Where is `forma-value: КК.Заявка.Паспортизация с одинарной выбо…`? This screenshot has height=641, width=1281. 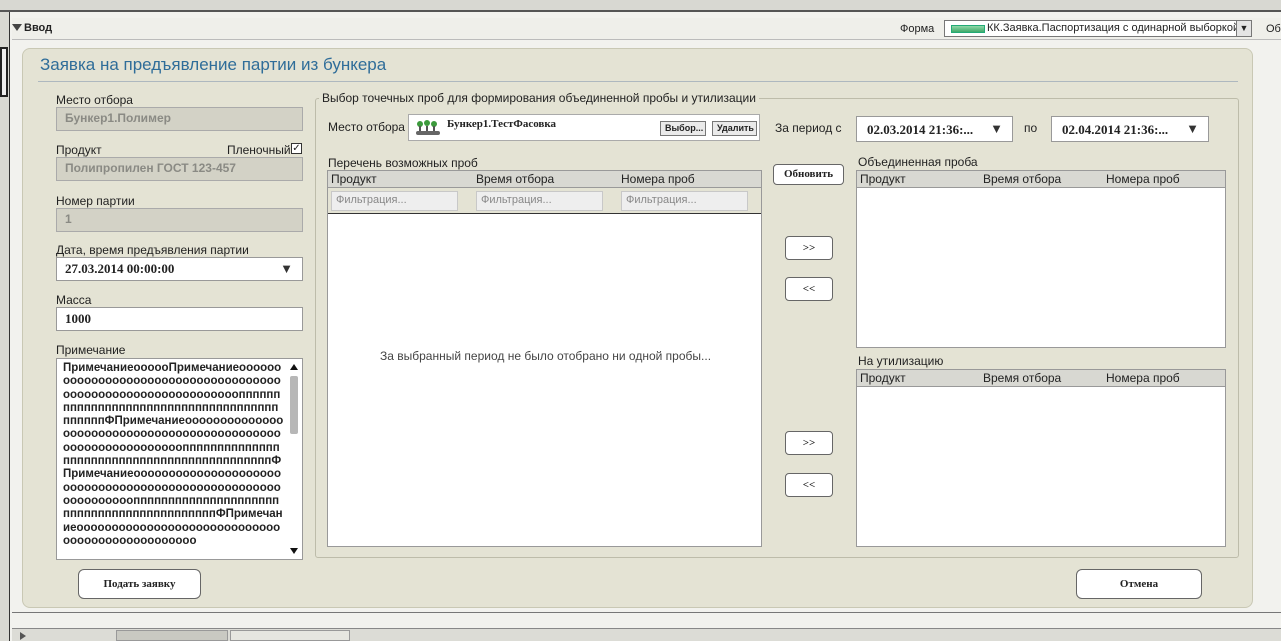
forma-value: КК.Заявка.Паспортизация с одинарной выбо… is located at coordinates (1113, 28).